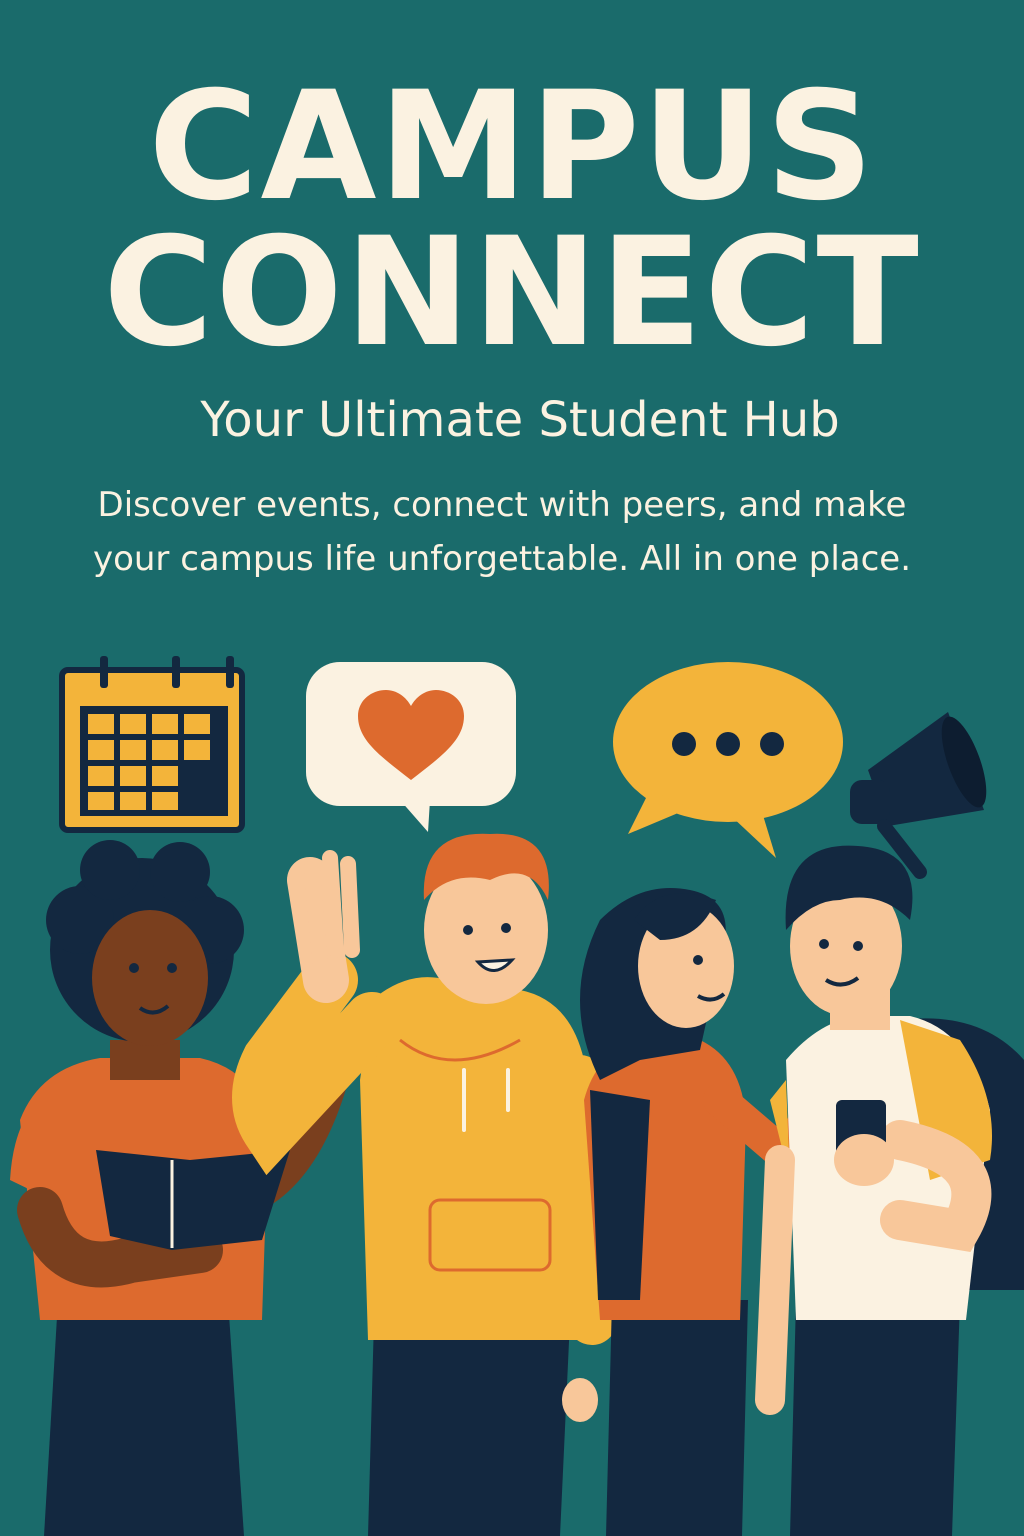 The width and height of the screenshot is (1024, 1536). I want to click on calendar-icon, so click(152, 744).